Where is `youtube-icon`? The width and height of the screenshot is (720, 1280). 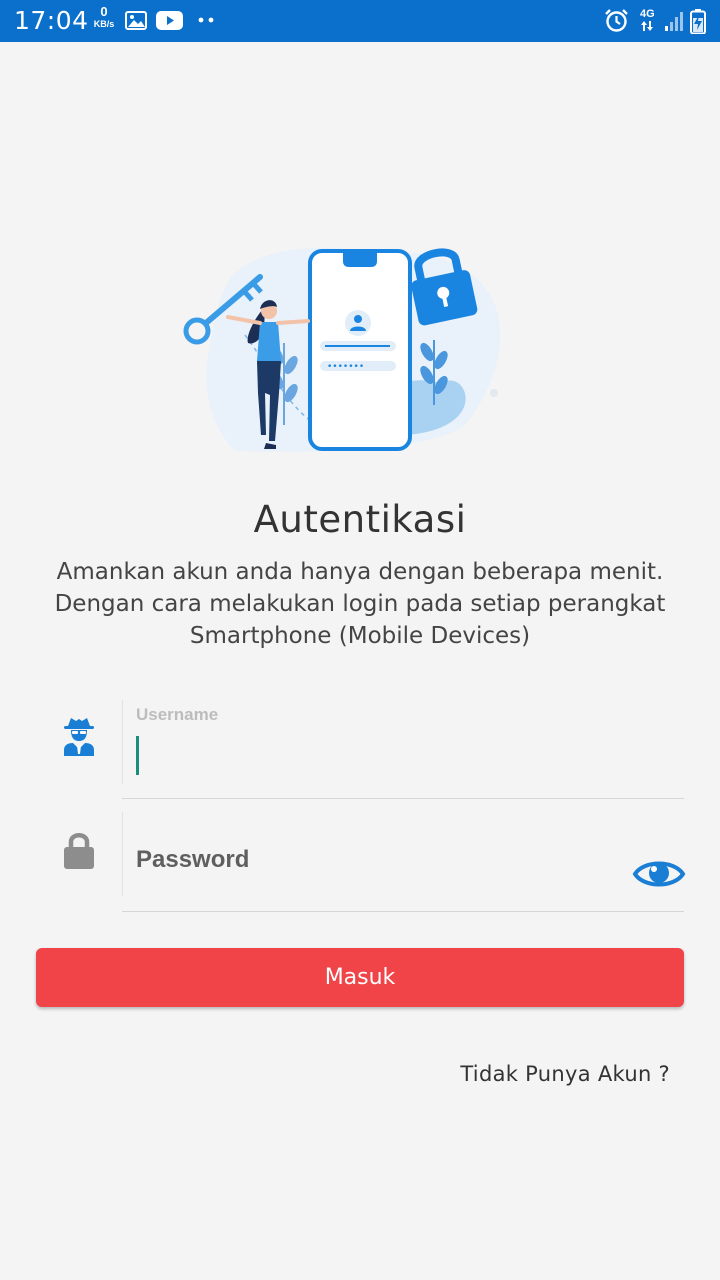
youtube-icon is located at coordinates (169, 20).